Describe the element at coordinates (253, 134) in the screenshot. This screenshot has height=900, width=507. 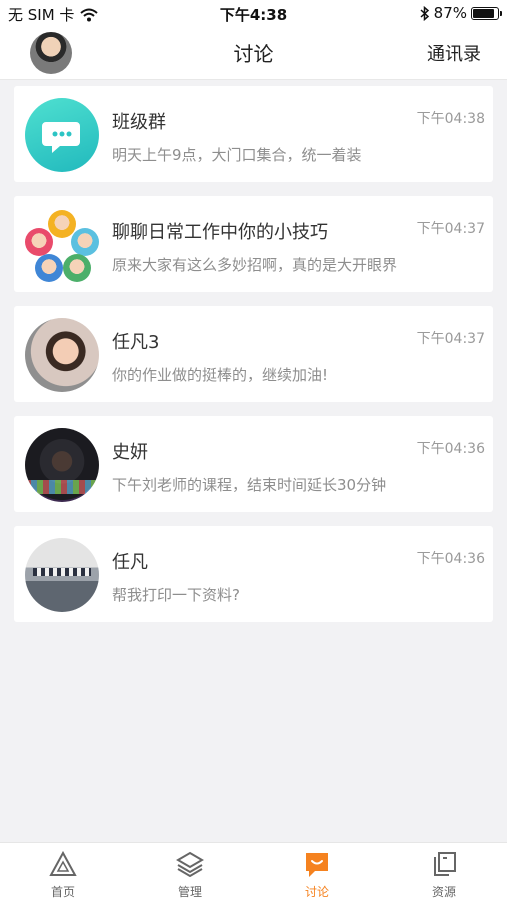
I see `conversation-item: 班级群 下午04:38 明天上午9点，大门口集合，统一着装` at that location.